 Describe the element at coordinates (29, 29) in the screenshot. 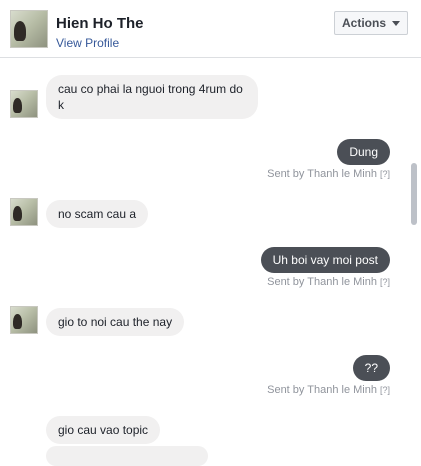

I see `contact-avatar` at that location.